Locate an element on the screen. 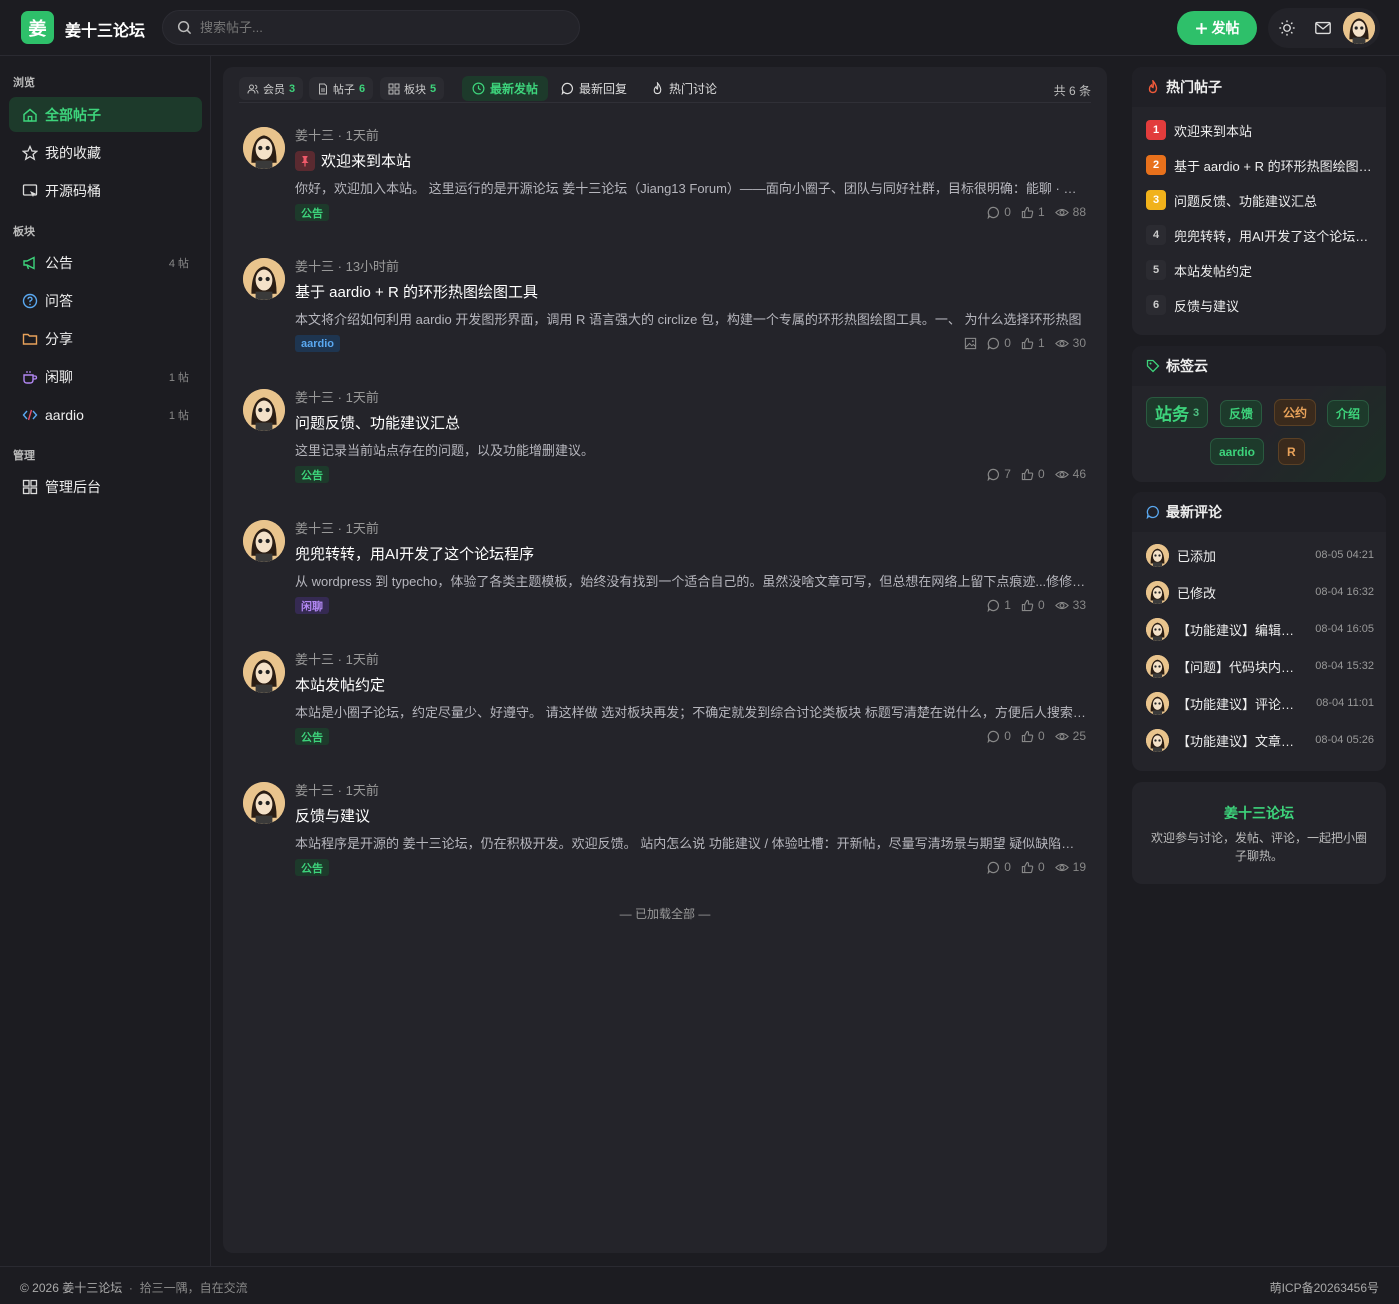 Image resolution: width=1399 pixels, height=1304 pixels. hot-post-item: 4 兜兜转转，用AI开发了这个论坛程序 is located at coordinates (1260, 235).